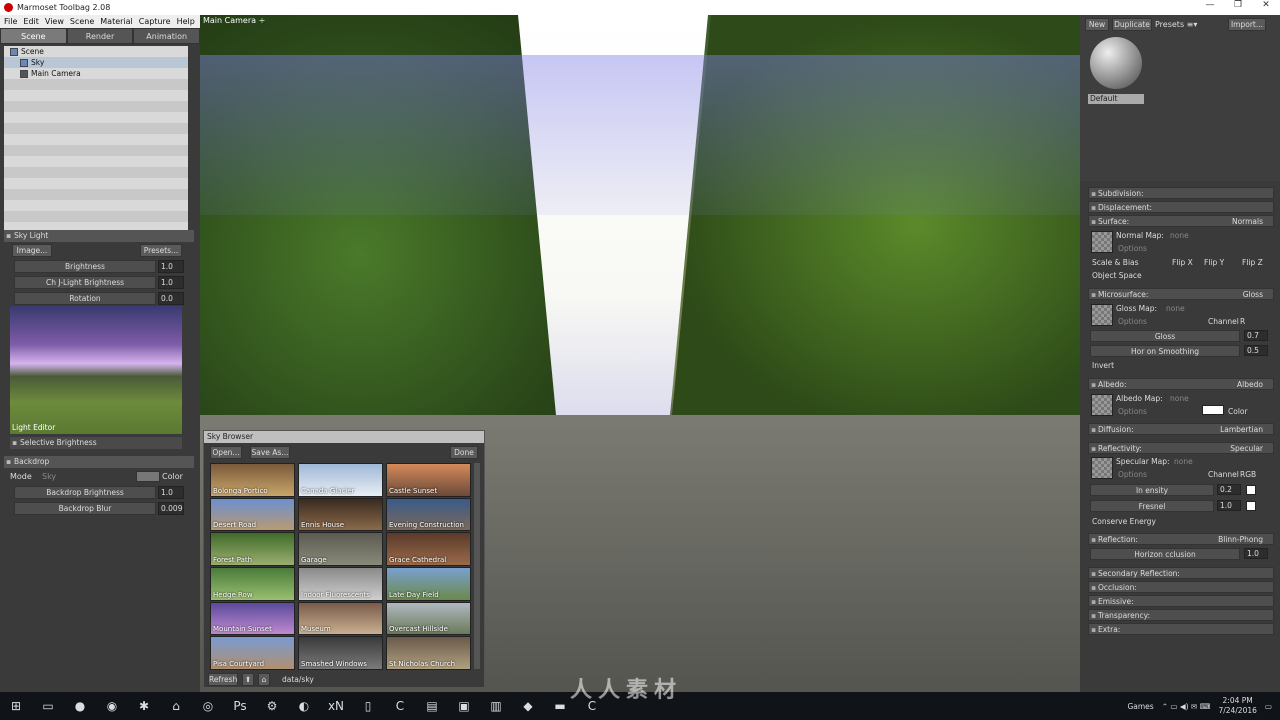  I want to click on duplicate-material-button: Duplicate, so click(1132, 24).